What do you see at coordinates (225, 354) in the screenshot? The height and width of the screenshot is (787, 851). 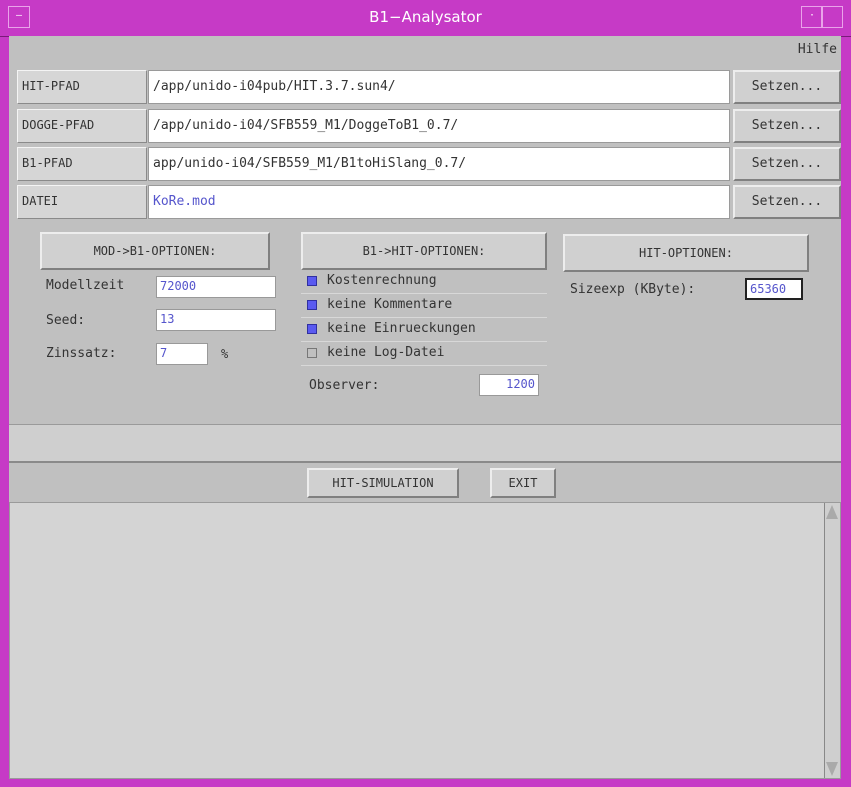 I see `percent-unit: %` at bounding box center [225, 354].